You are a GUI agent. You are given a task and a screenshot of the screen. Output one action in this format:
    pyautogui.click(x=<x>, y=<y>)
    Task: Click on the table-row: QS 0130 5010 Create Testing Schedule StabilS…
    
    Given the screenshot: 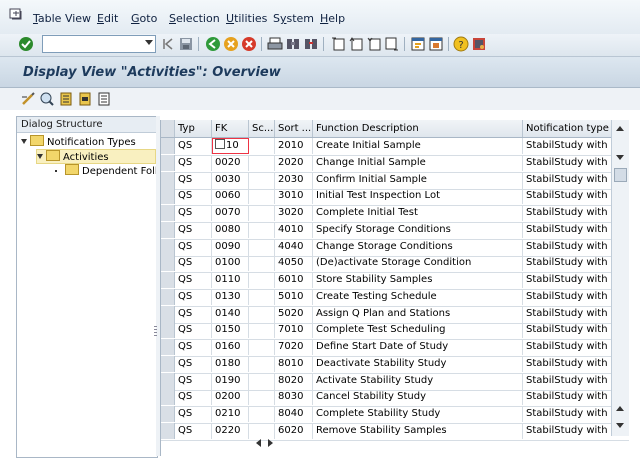 What is the action you would take?
    pyautogui.click(x=395, y=297)
    